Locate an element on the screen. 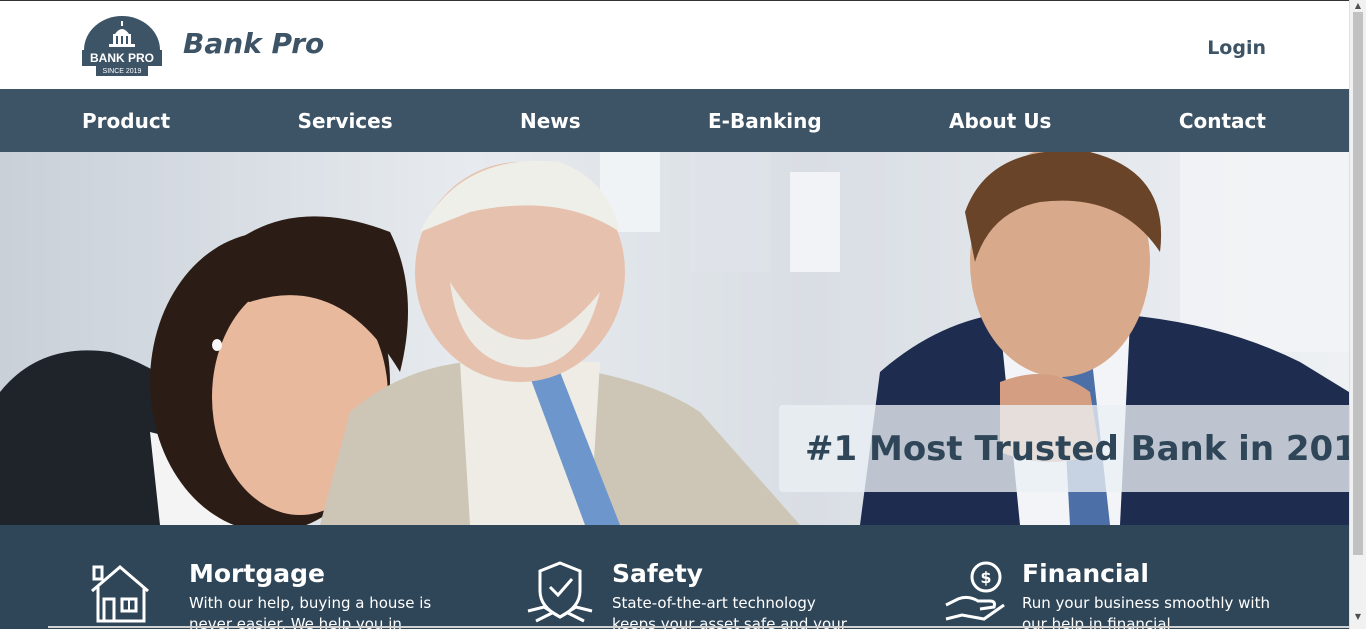 This screenshot has height=629, width=1366. site-header: BANK PRO SINCE 2019 Bank Pro Login is located at coordinates (674, 44).